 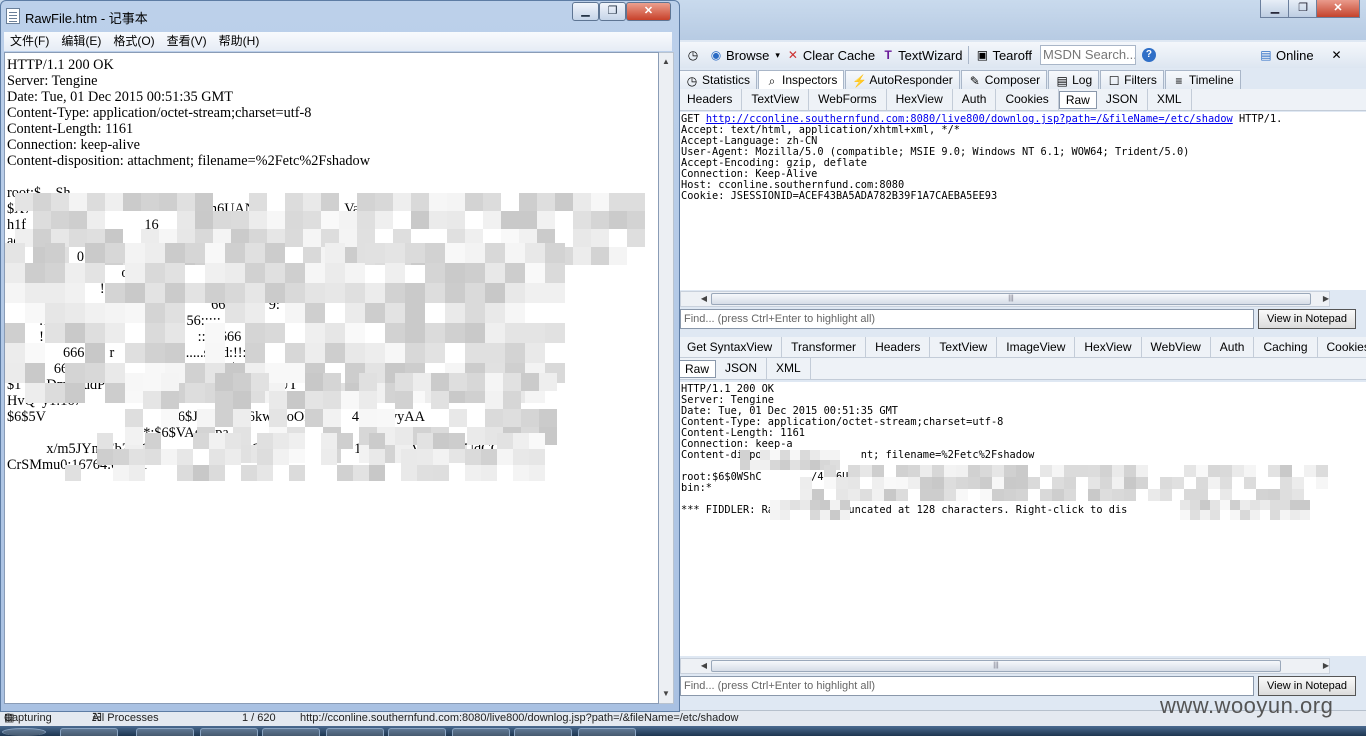 What do you see at coordinates (1307, 319) in the screenshot?
I see `request-view-in-notepad-button: View in Notepad` at bounding box center [1307, 319].